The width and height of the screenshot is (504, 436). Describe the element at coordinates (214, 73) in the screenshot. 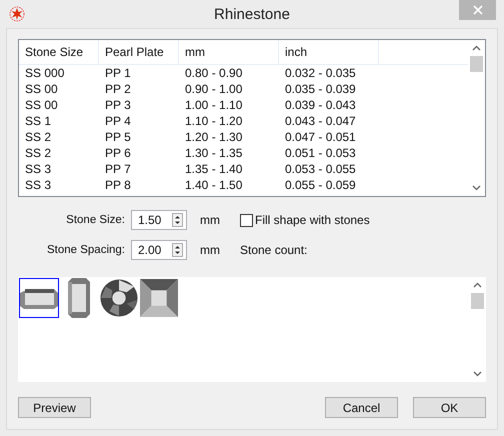

I see `table-cell-text: 0.80 - 0.90` at that location.